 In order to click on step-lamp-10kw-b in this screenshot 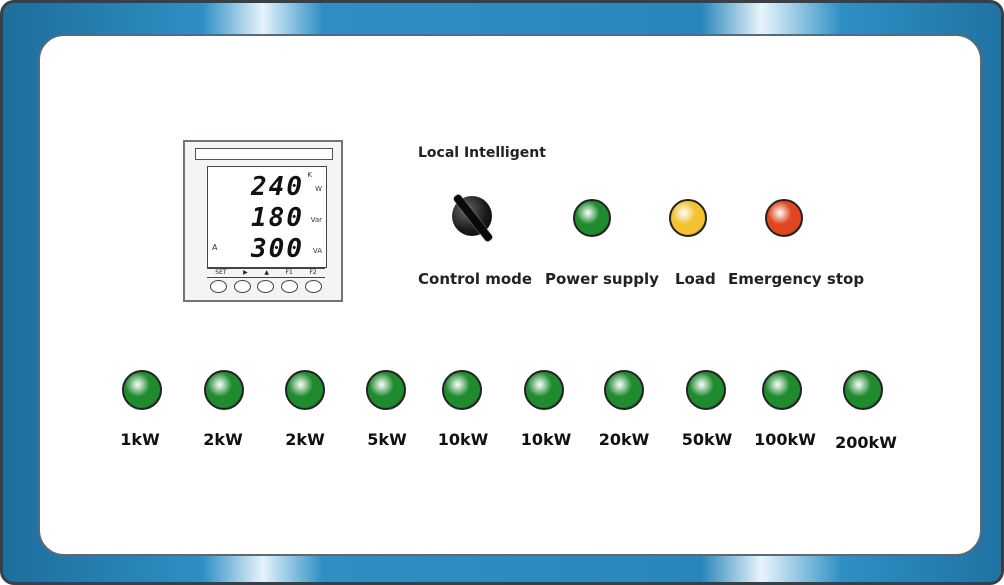, I will do `click(544, 390)`.